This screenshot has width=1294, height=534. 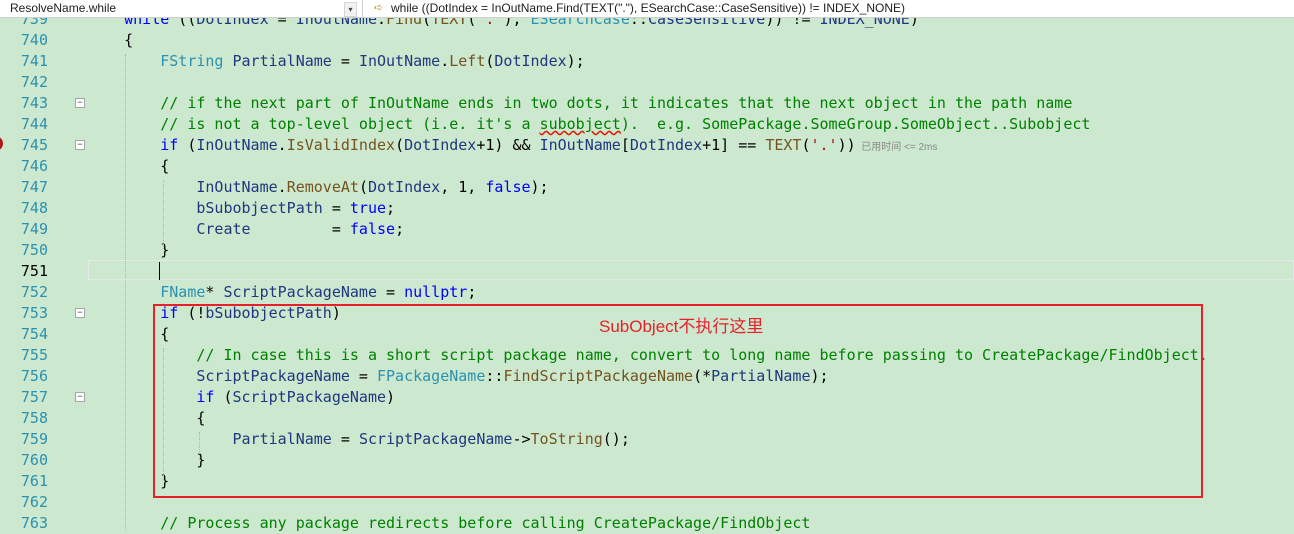 I want to click on code-token: }, so click(x=129, y=481).